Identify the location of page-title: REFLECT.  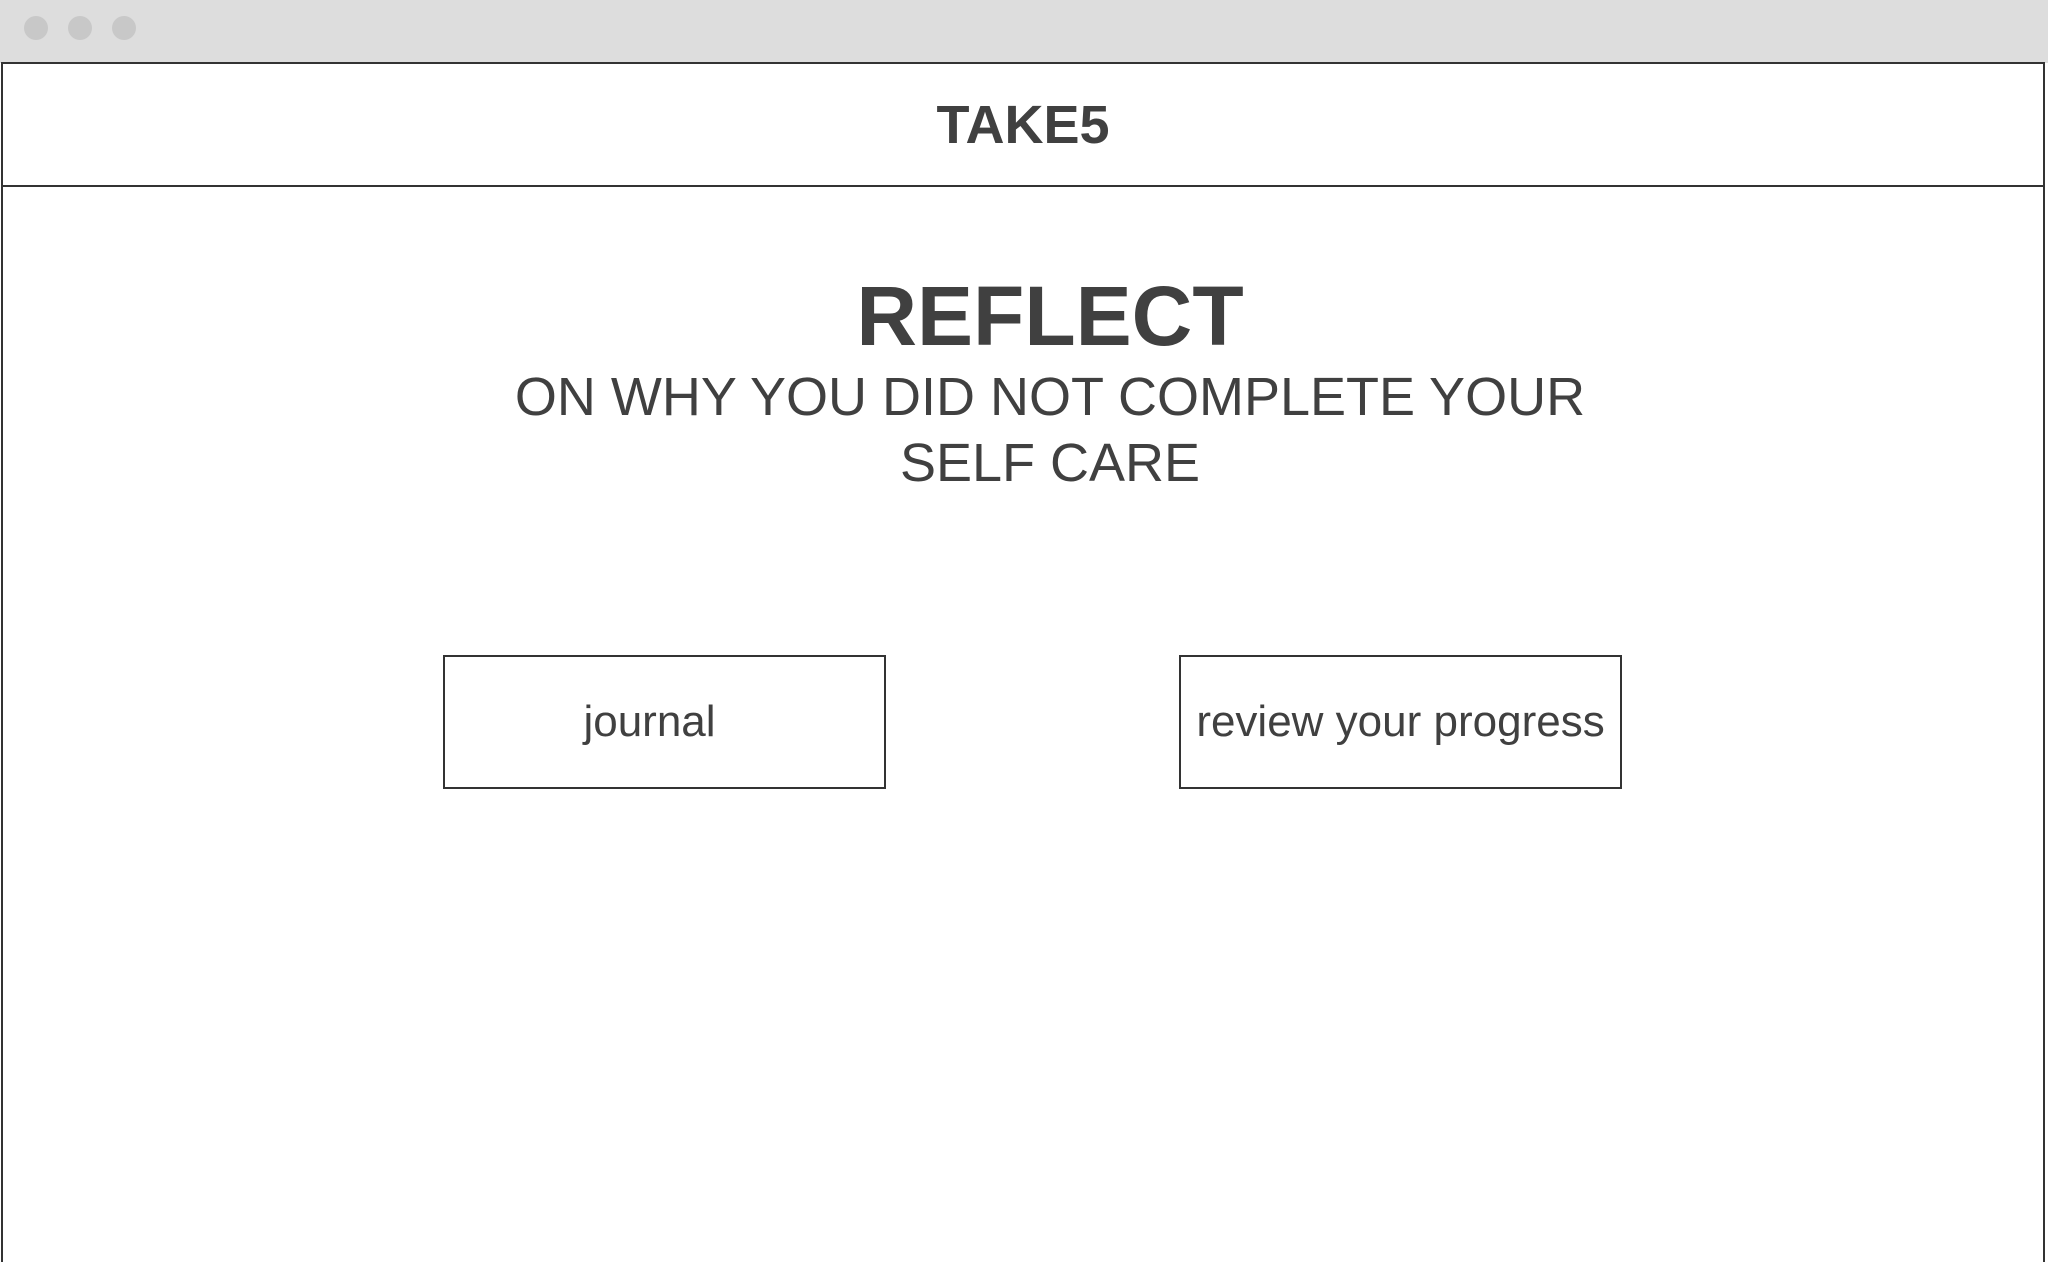
(1050, 316).